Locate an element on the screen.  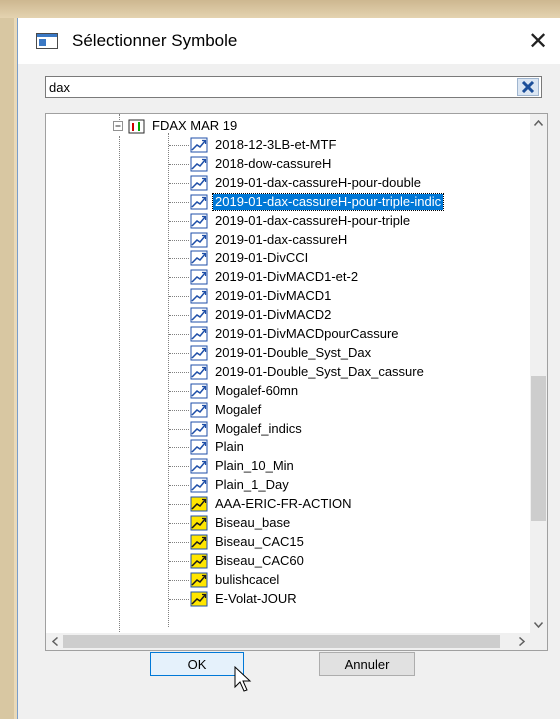
tree-item: 2019-01-DivMACD2 is located at coordinates (261, 315).